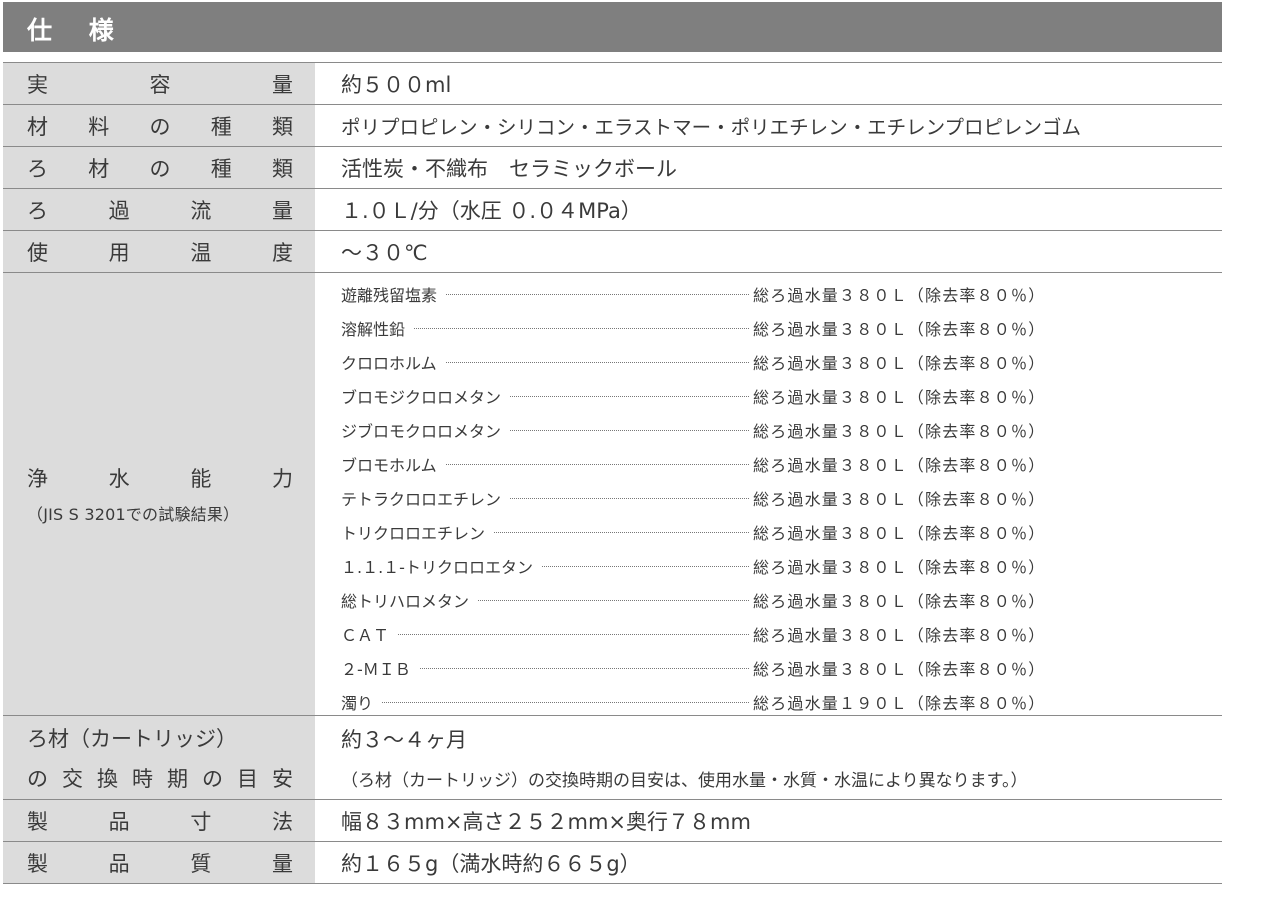 The width and height of the screenshot is (1280, 900). I want to click on performance-item: ジブロモクロロメタン 総ろ過水量３８０Ｌ（除去率８０％）, so click(781, 430).